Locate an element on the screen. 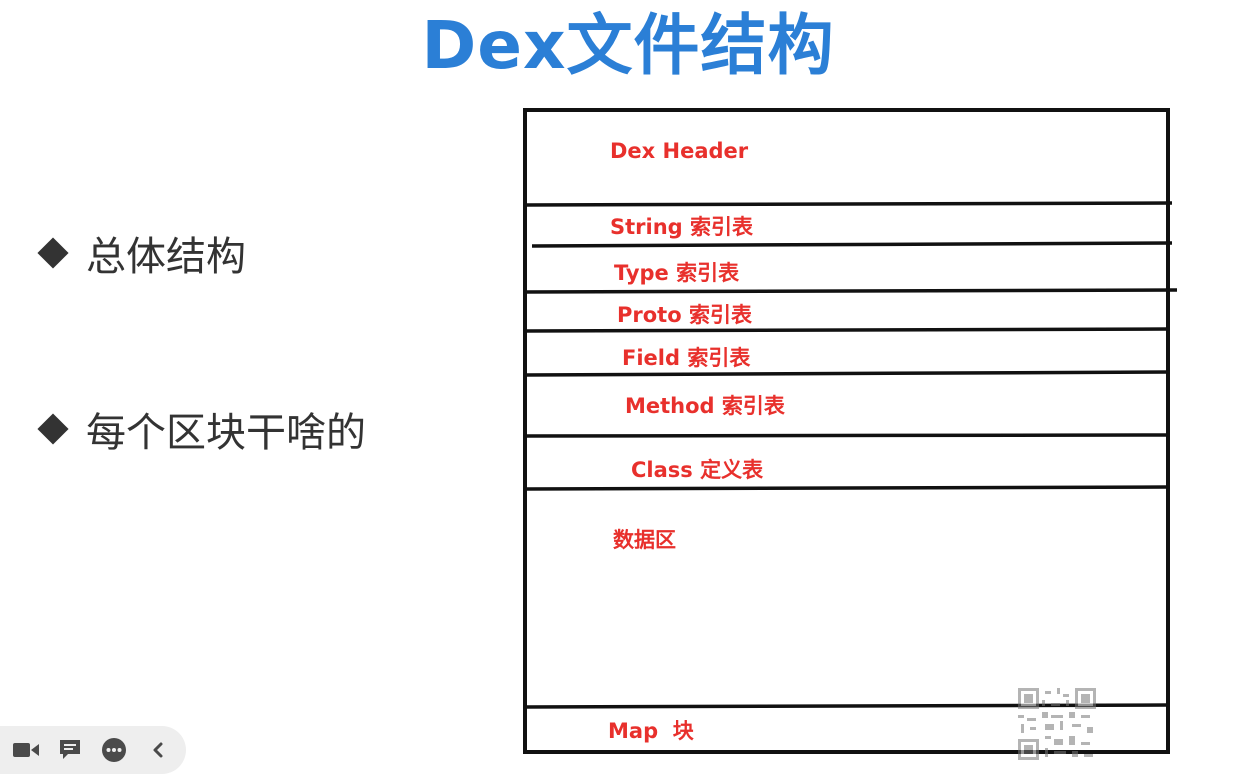 The height and width of the screenshot is (774, 1256). chat-bubble-icon is located at coordinates (70, 749).